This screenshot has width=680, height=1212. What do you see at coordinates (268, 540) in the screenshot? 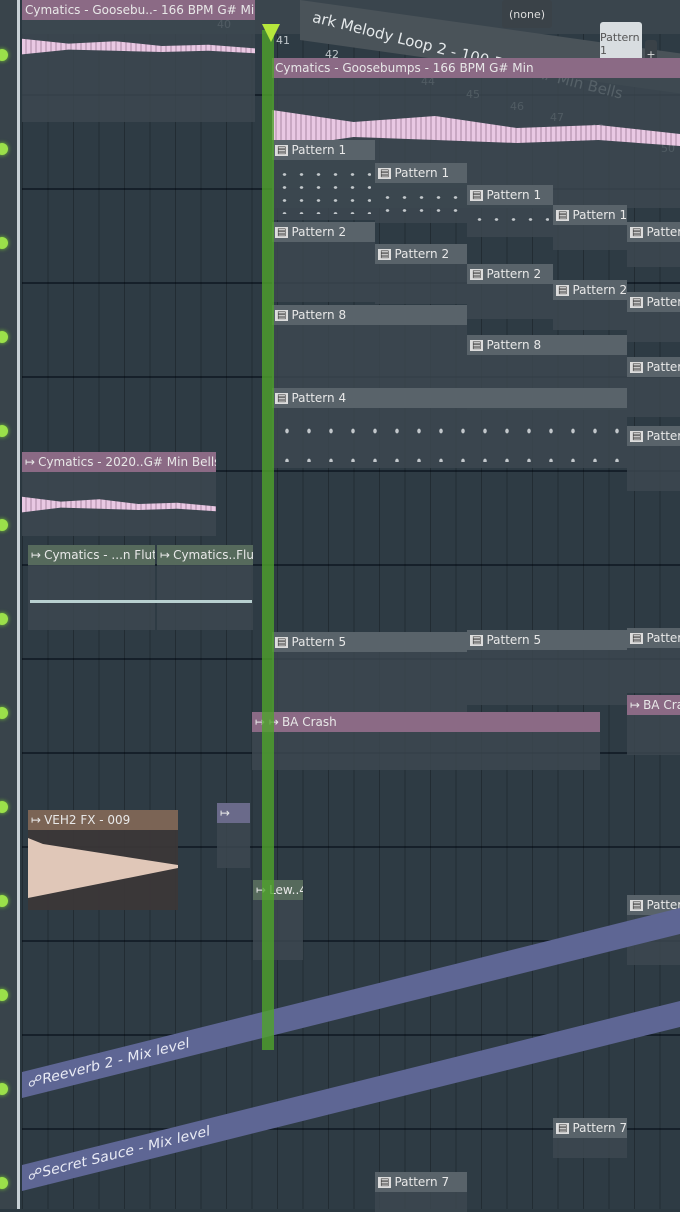
I see `playhead` at bounding box center [268, 540].